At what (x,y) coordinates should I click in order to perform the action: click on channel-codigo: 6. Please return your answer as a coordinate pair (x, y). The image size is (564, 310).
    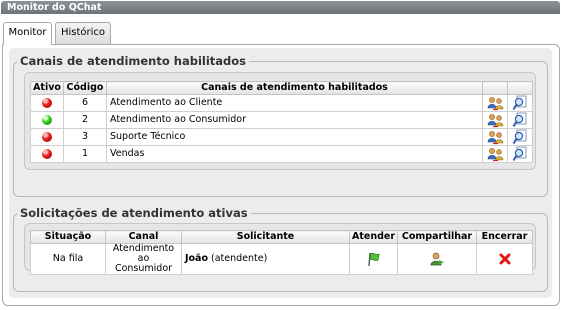
    Looking at the image, I should click on (85, 103).